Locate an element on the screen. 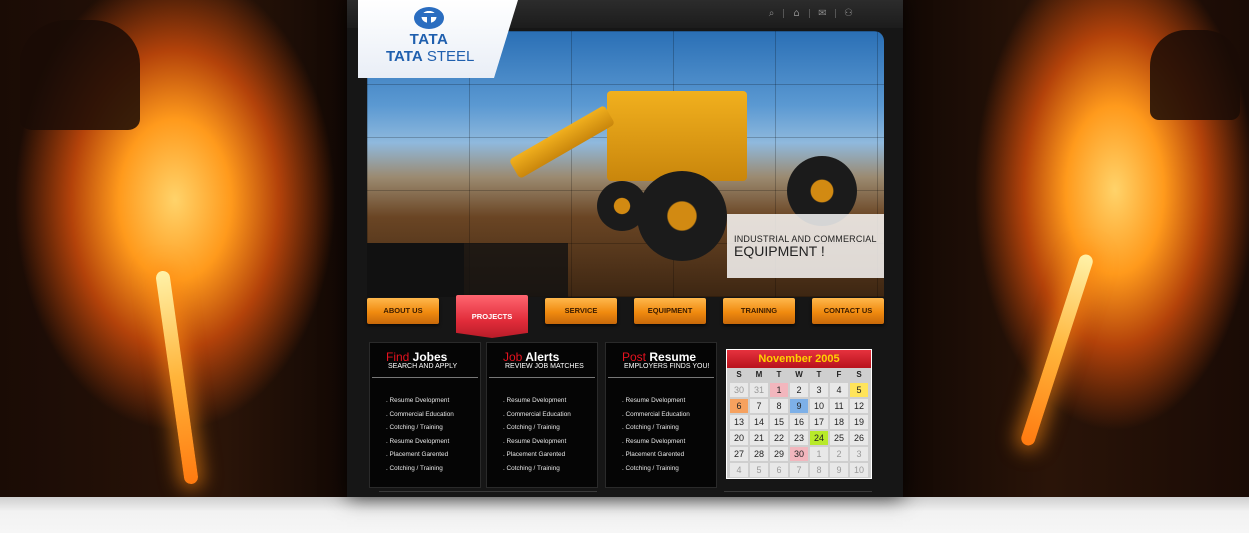 This screenshot has width=1249, height=533. home-icon: ⌂ is located at coordinates (796, 13).